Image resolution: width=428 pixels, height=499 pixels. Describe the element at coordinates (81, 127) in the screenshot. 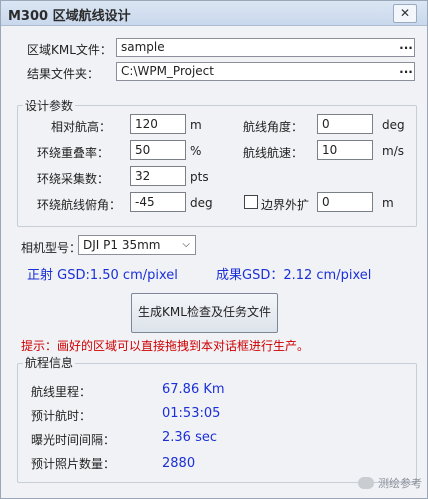

I see `altitude-label: 相对航高：` at that location.